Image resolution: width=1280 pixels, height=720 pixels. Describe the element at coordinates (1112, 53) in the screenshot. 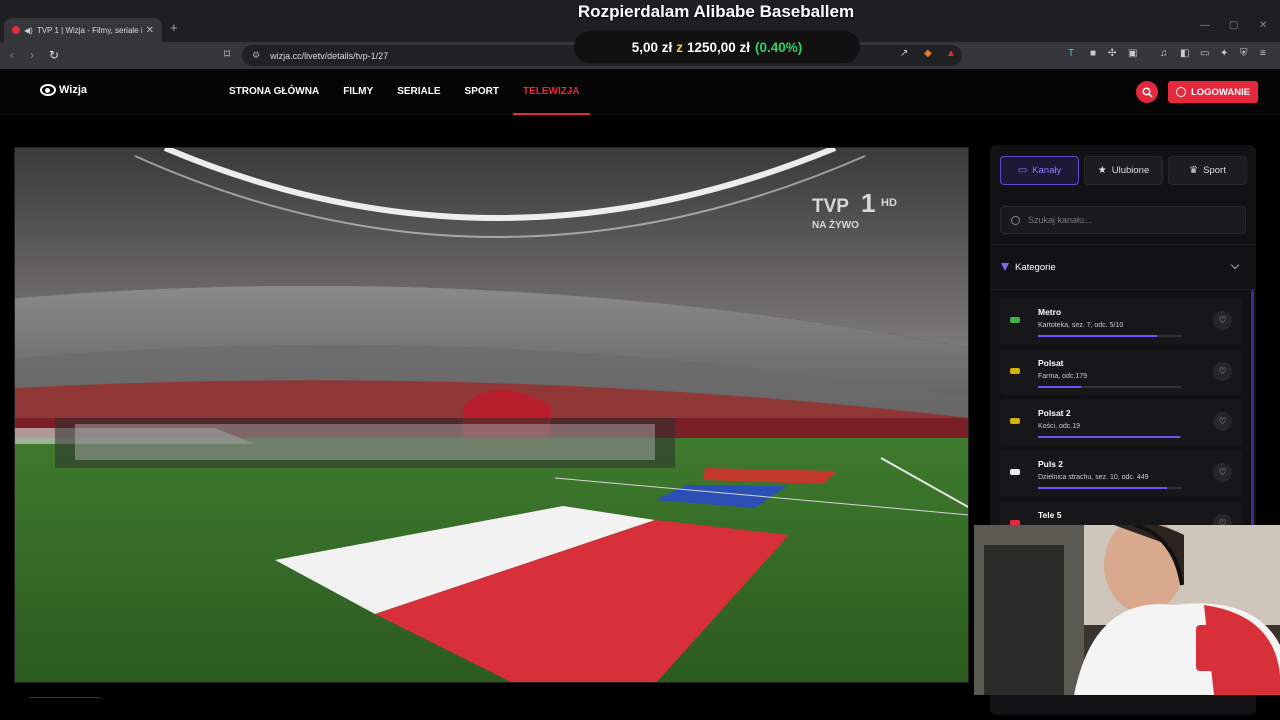

I see `extensions-icon: ✣` at that location.